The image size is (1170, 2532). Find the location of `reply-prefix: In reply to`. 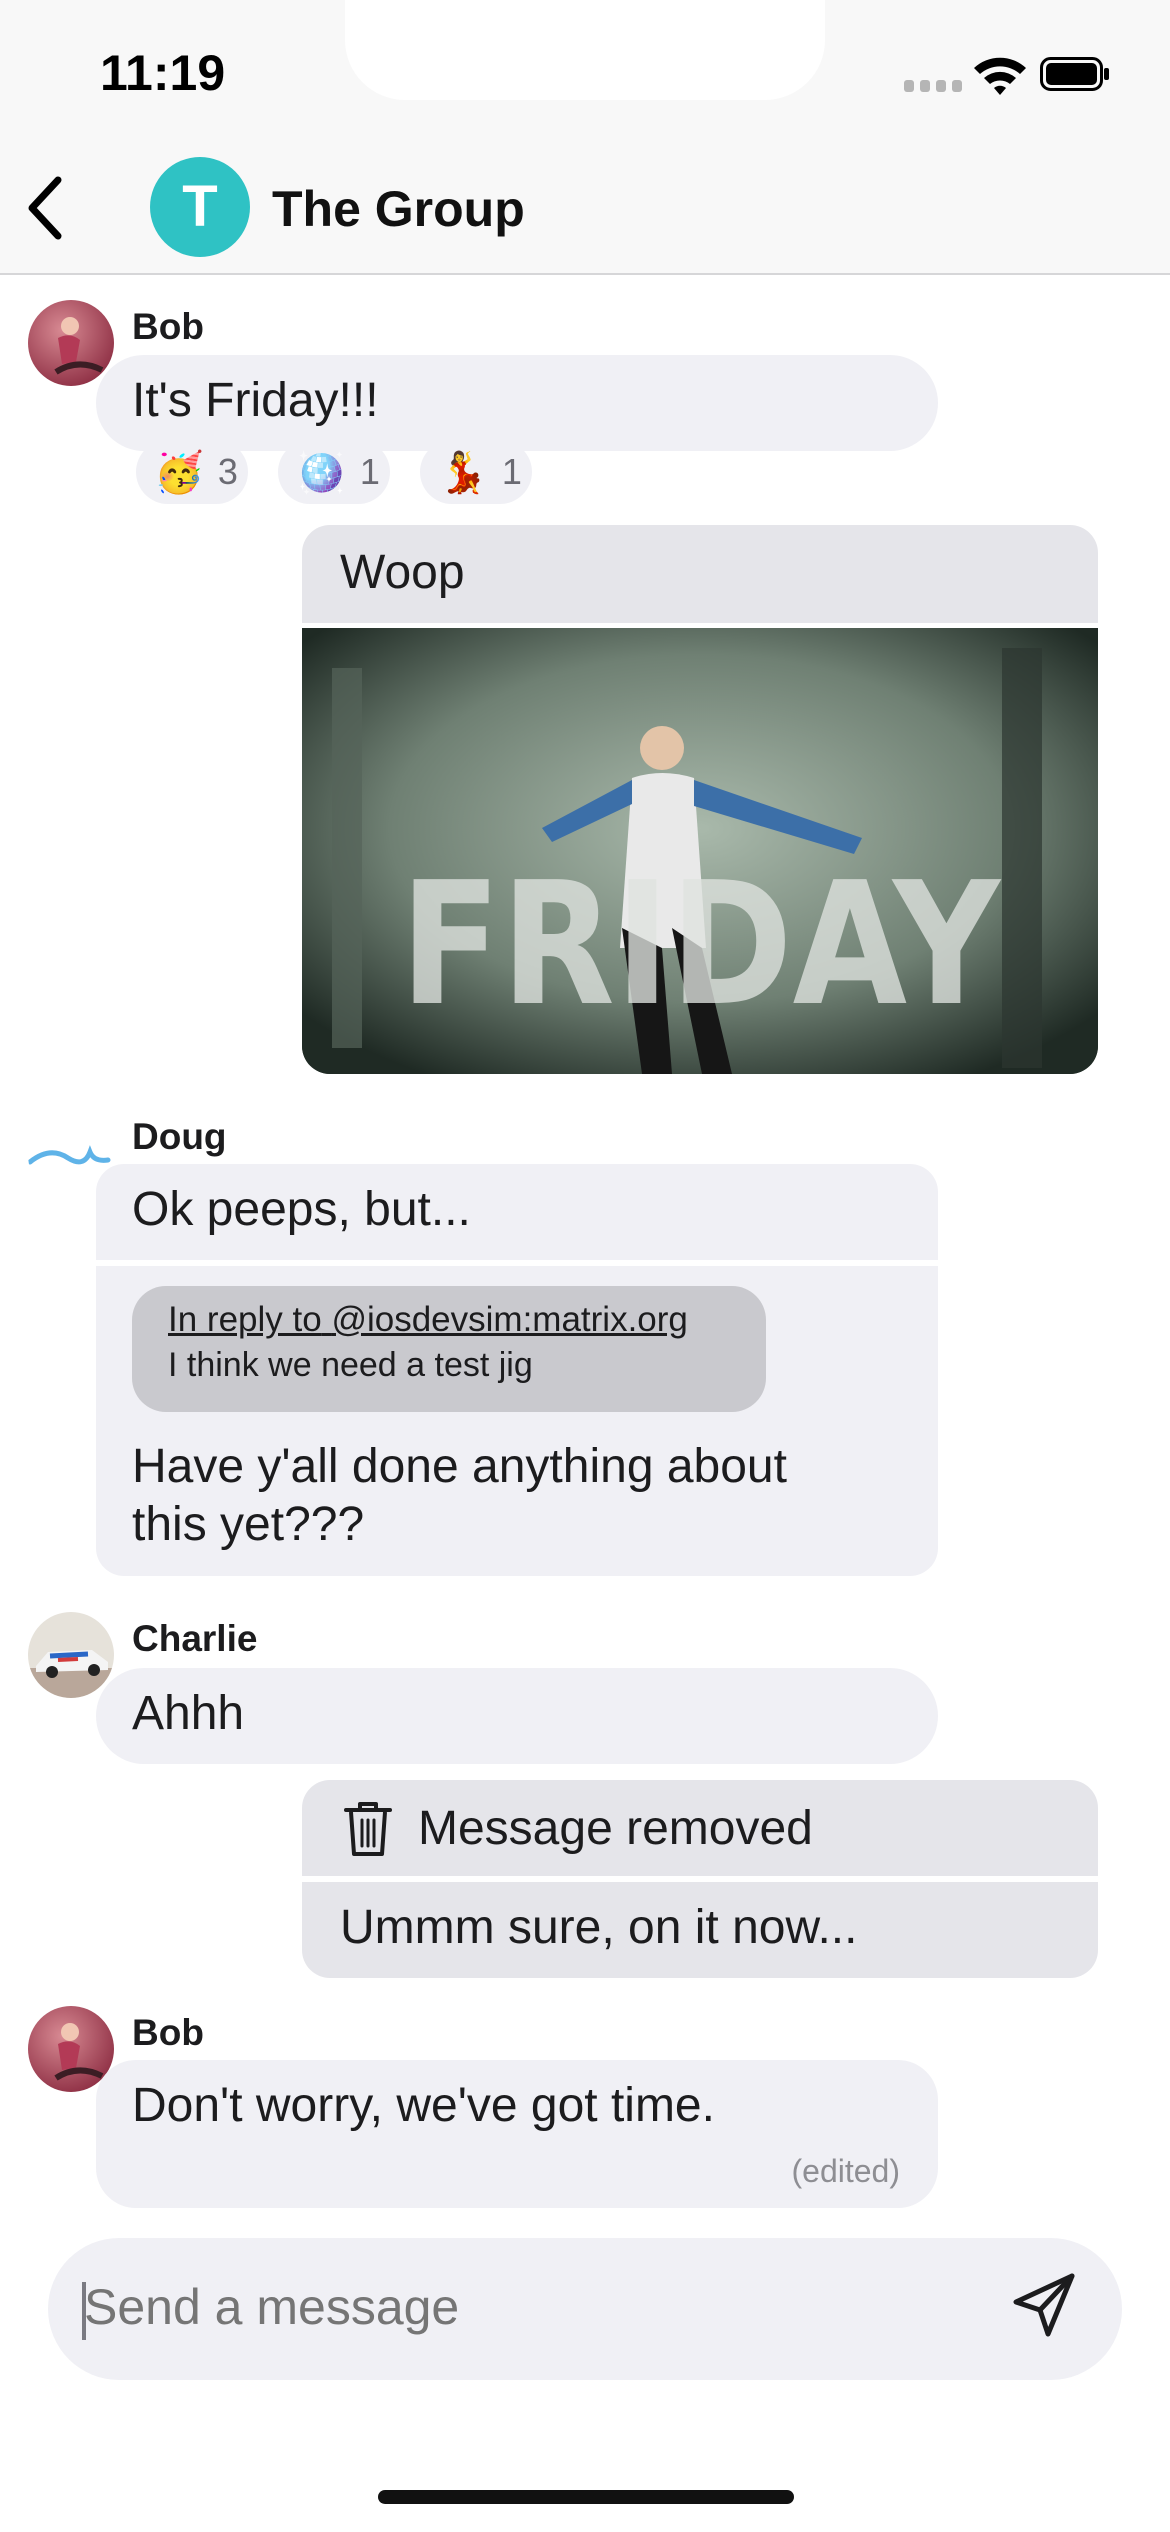

reply-prefix: In reply to is located at coordinates (245, 1319).